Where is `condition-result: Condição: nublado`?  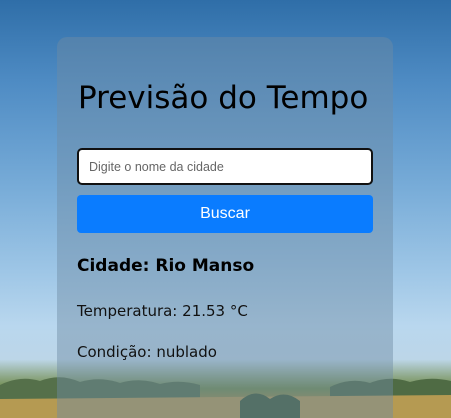 condition-result: Condição: nublado is located at coordinates (147, 352).